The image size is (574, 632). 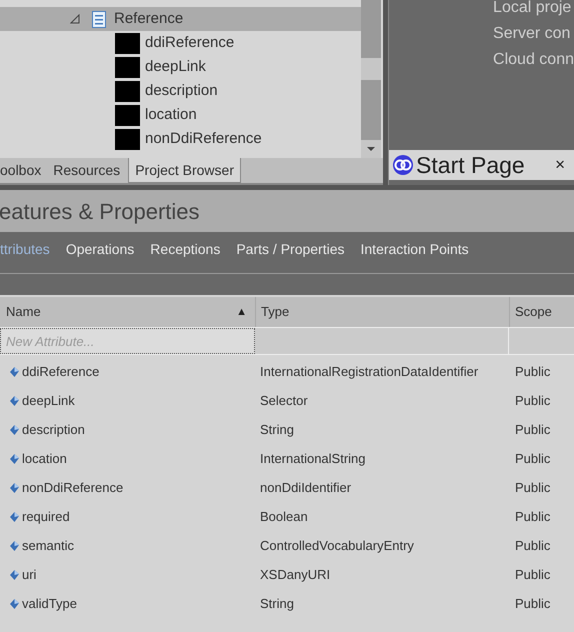 I want to click on logo-icon, so click(x=403, y=165).